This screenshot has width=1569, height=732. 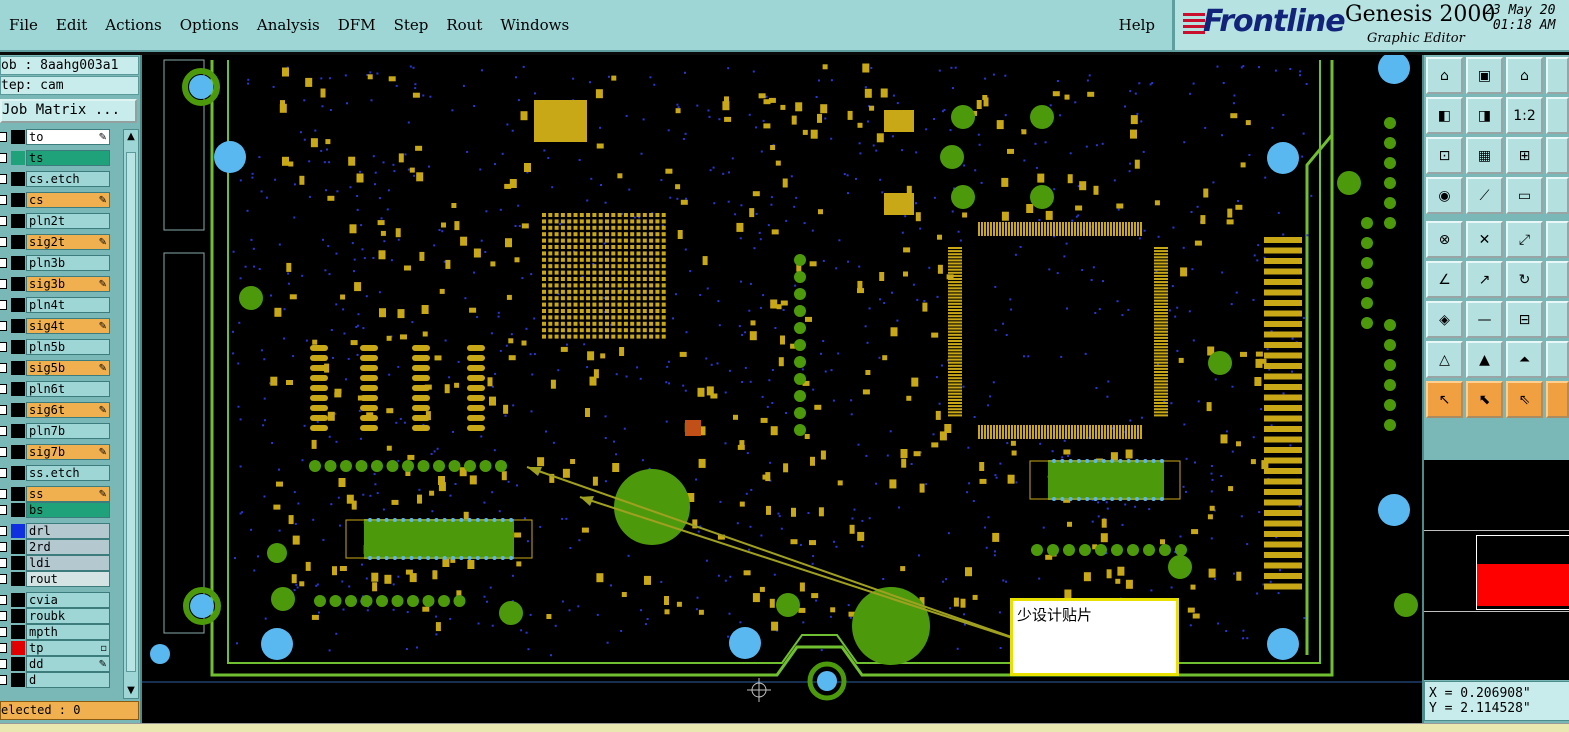 I want to click on tool-cross-button: ✕, so click(x=1484, y=239).